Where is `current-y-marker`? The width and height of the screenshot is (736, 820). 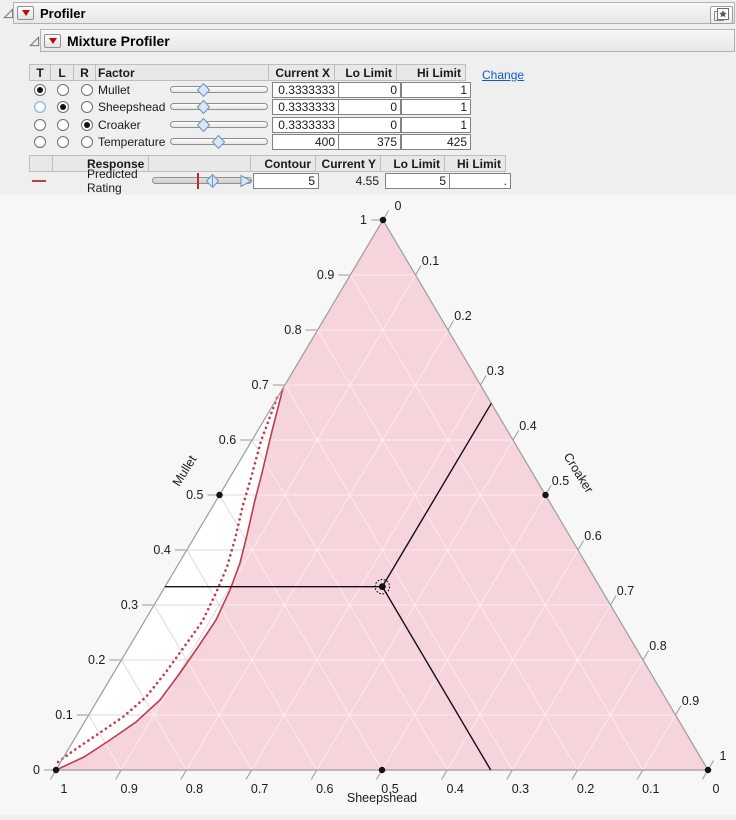 current-y-marker is located at coordinates (198, 181).